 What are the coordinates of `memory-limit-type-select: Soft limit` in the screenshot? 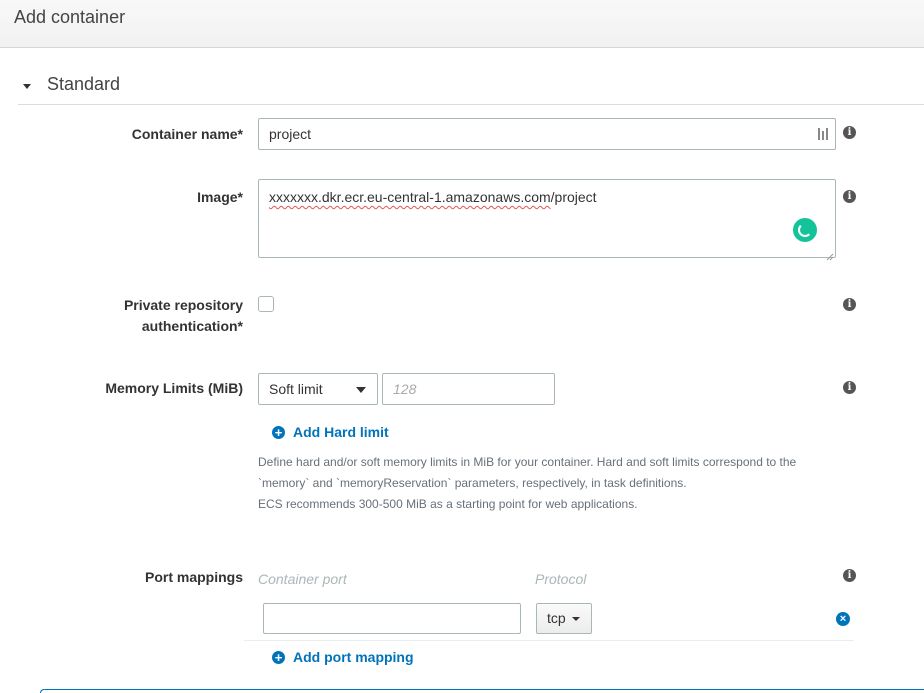 It's located at (318, 389).